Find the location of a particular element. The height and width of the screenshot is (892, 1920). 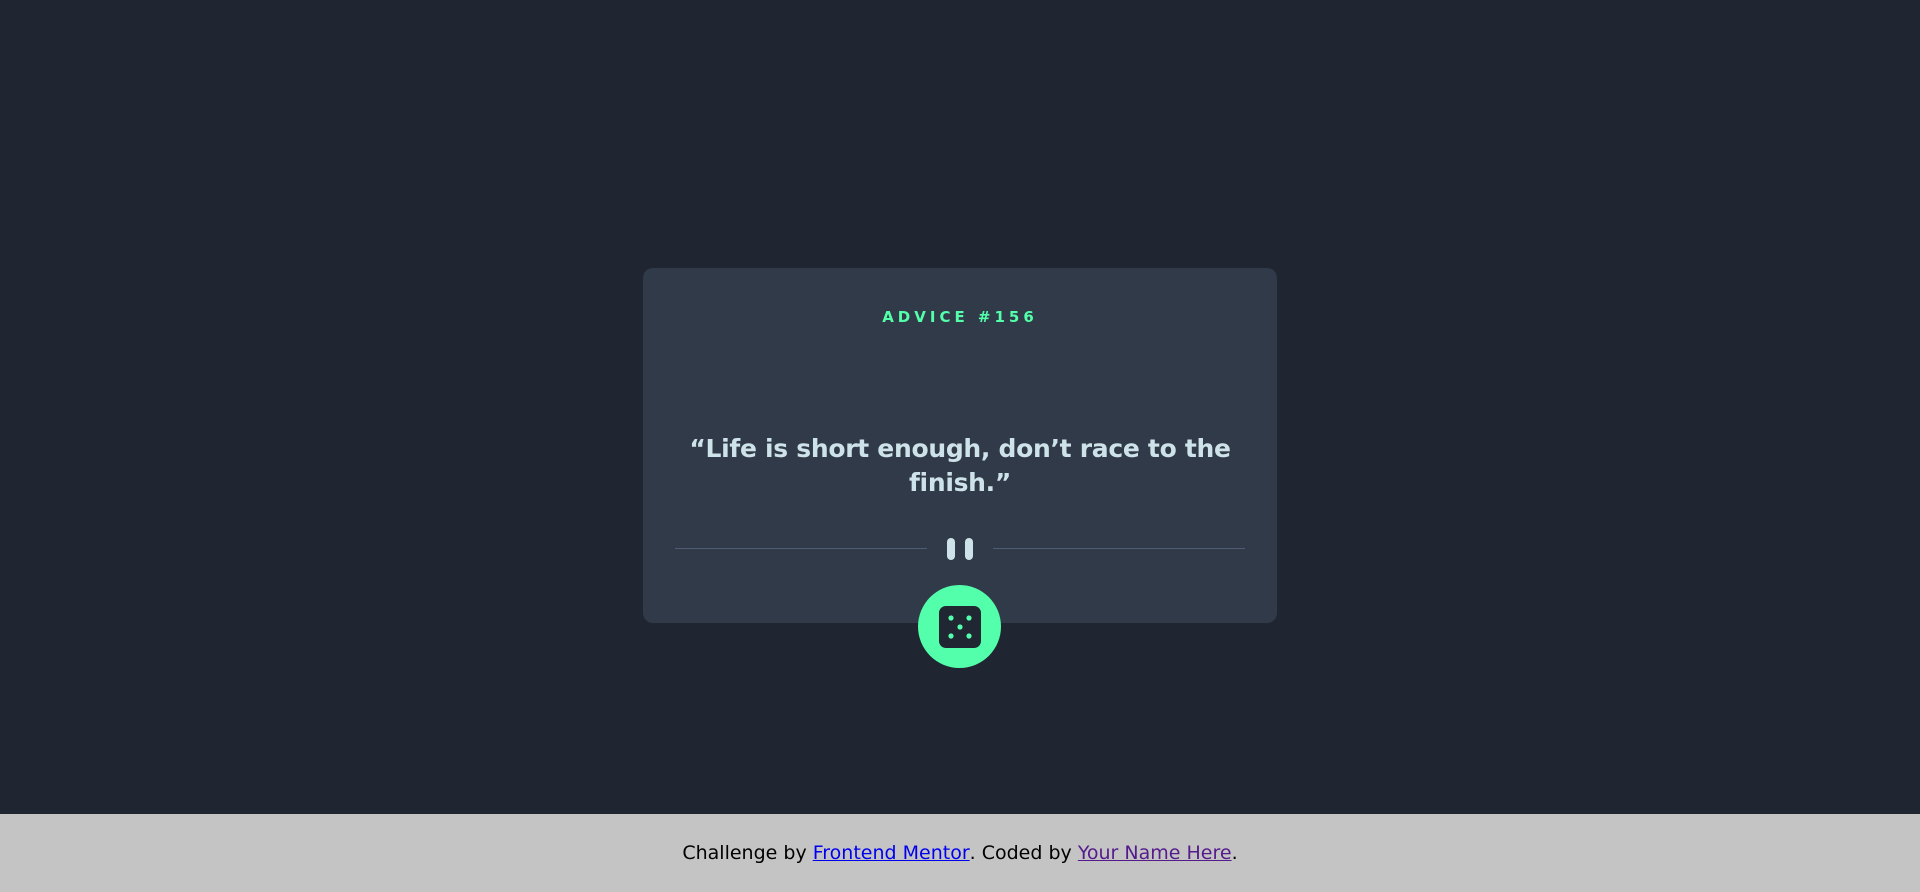

frontend-mentor-link: Frontend Mentor is located at coordinates (891, 853).